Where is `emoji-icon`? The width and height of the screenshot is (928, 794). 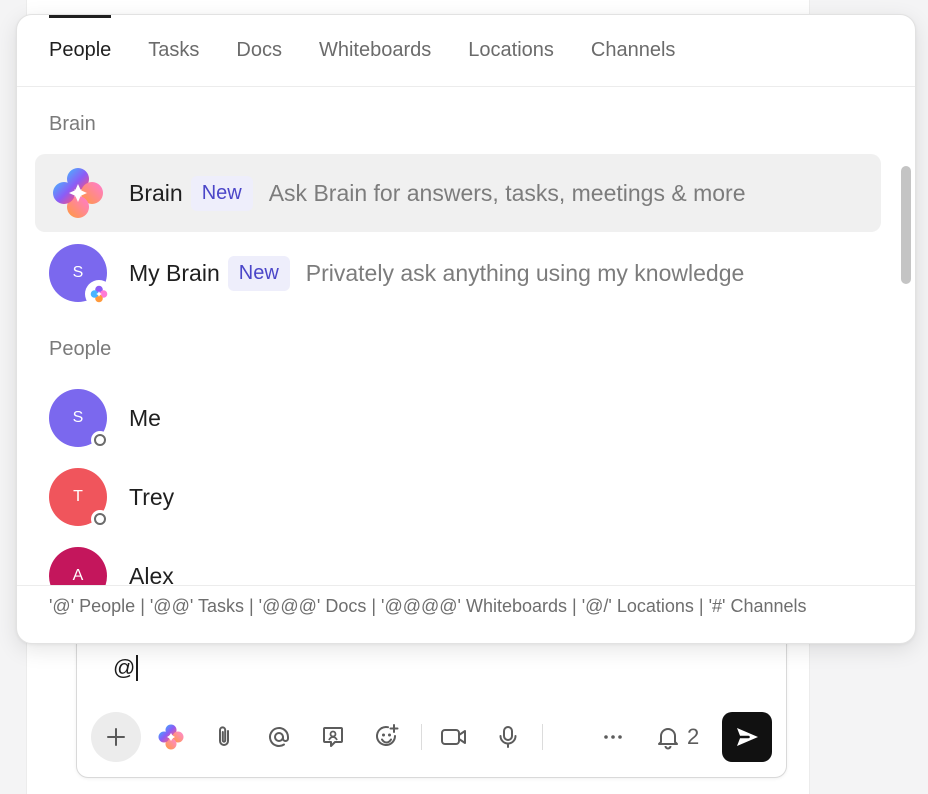 emoji-icon is located at coordinates (387, 735).